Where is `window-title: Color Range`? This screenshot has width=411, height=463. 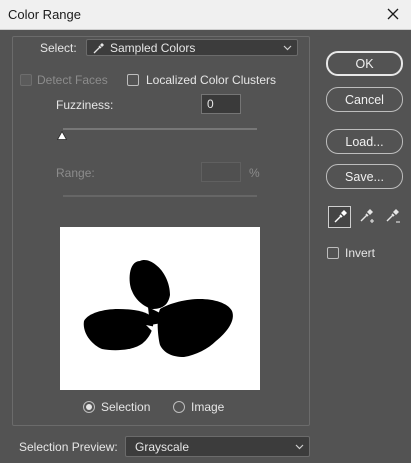
window-title: Color Range is located at coordinates (44, 14).